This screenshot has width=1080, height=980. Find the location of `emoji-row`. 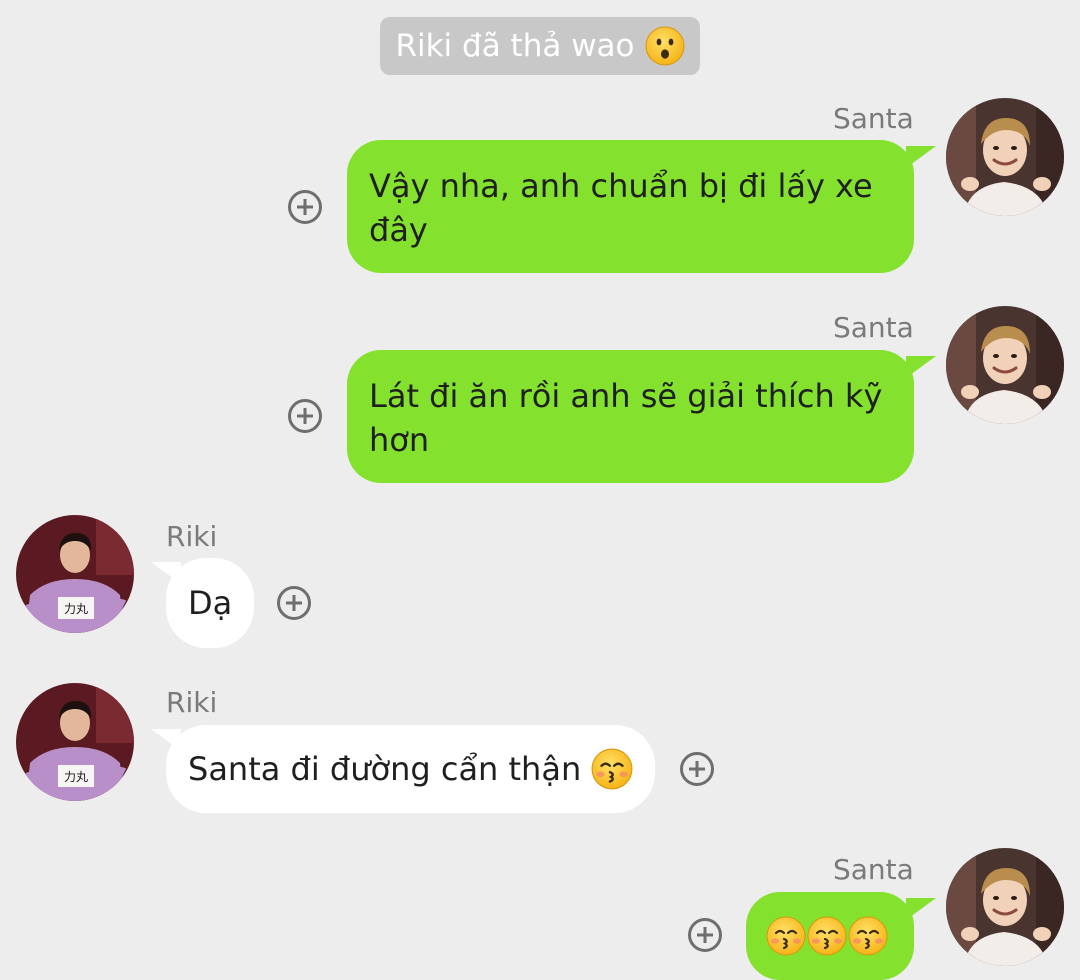

emoji-row is located at coordinates (827, 936).